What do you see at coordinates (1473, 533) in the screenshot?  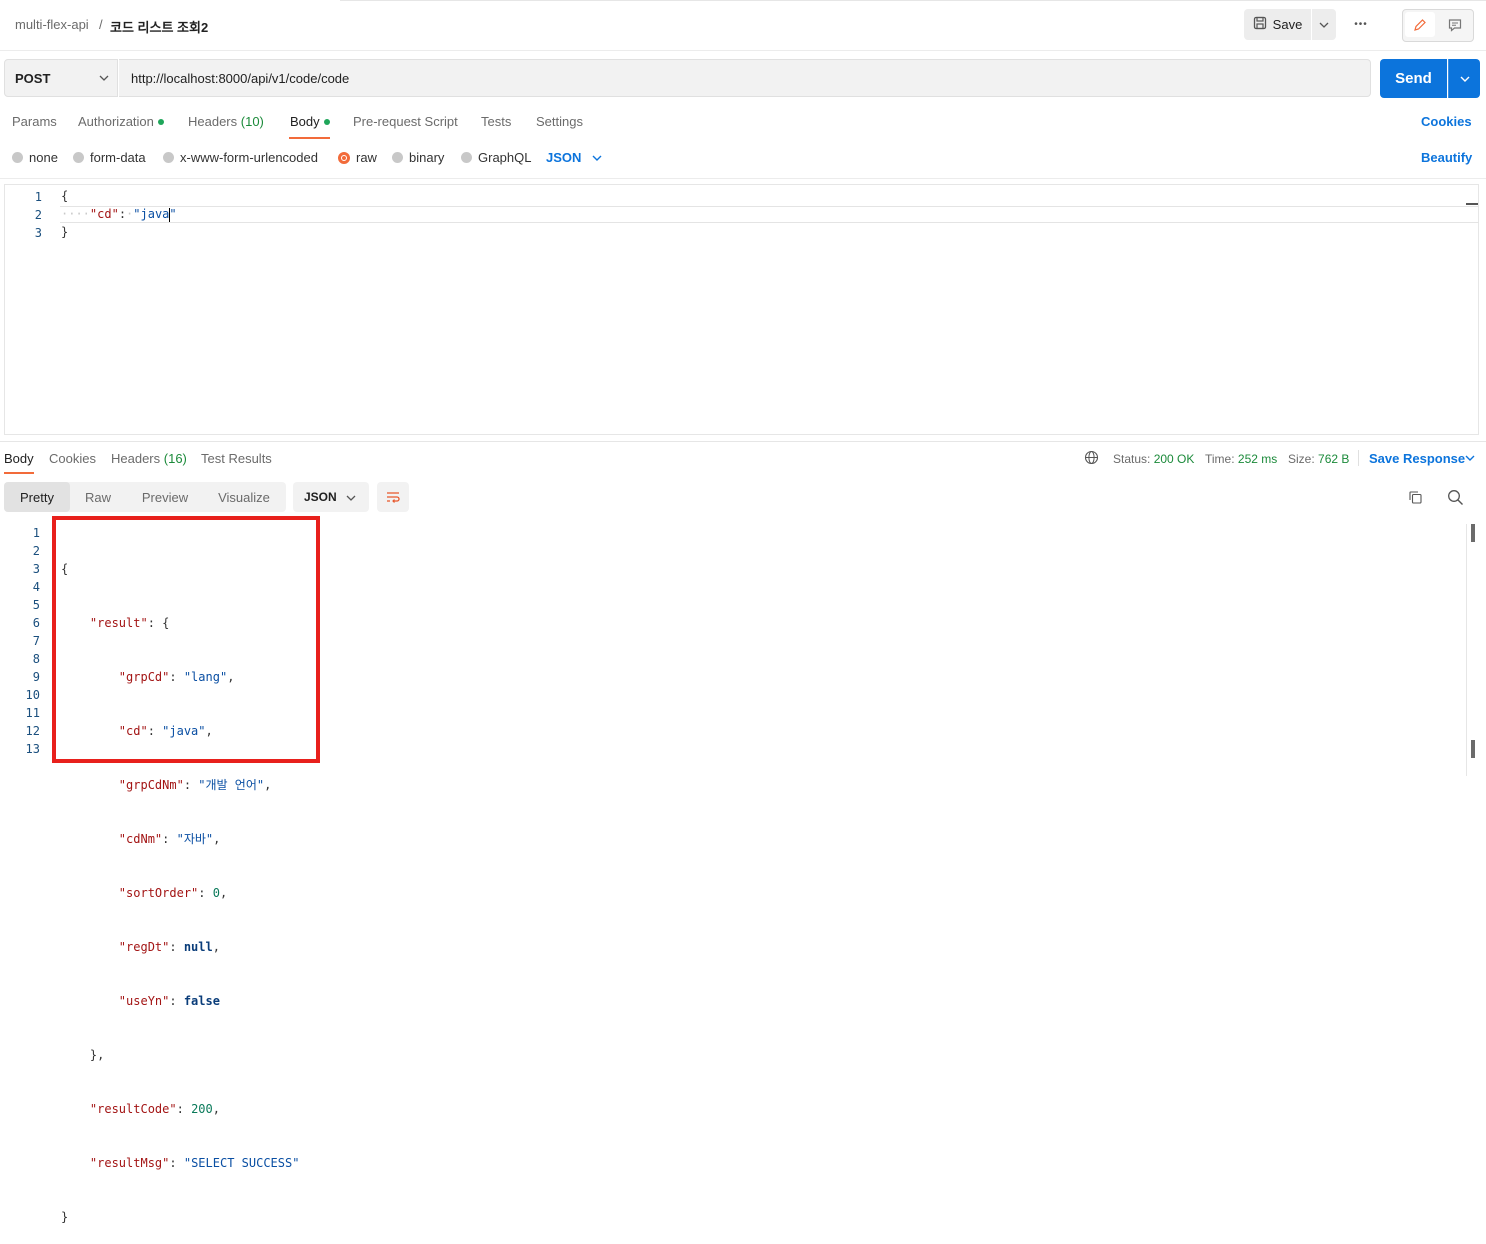 I see `scroll-marker` at bounding box center [1473, 533].